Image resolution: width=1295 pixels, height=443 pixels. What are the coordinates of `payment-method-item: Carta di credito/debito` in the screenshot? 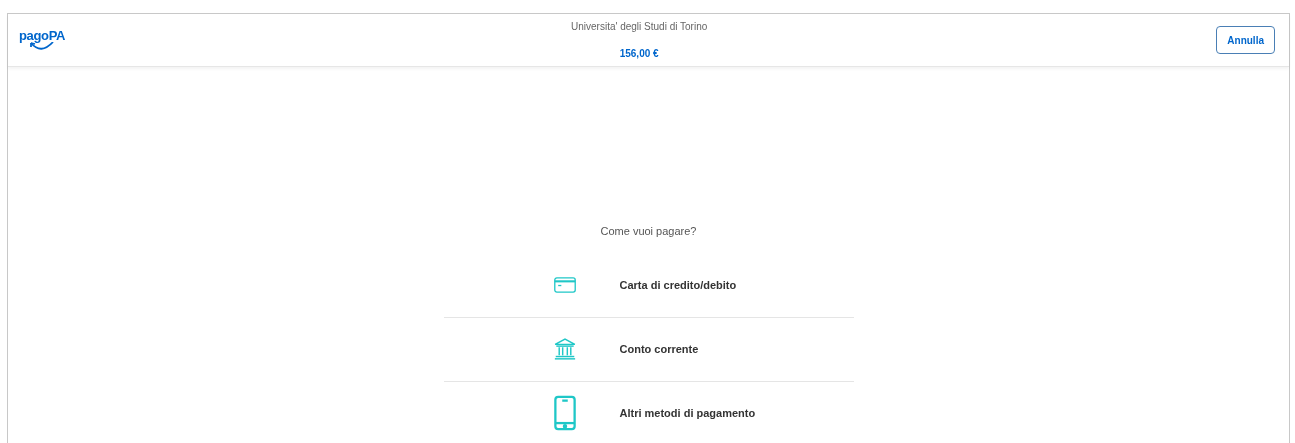 It's located at (648, 285).